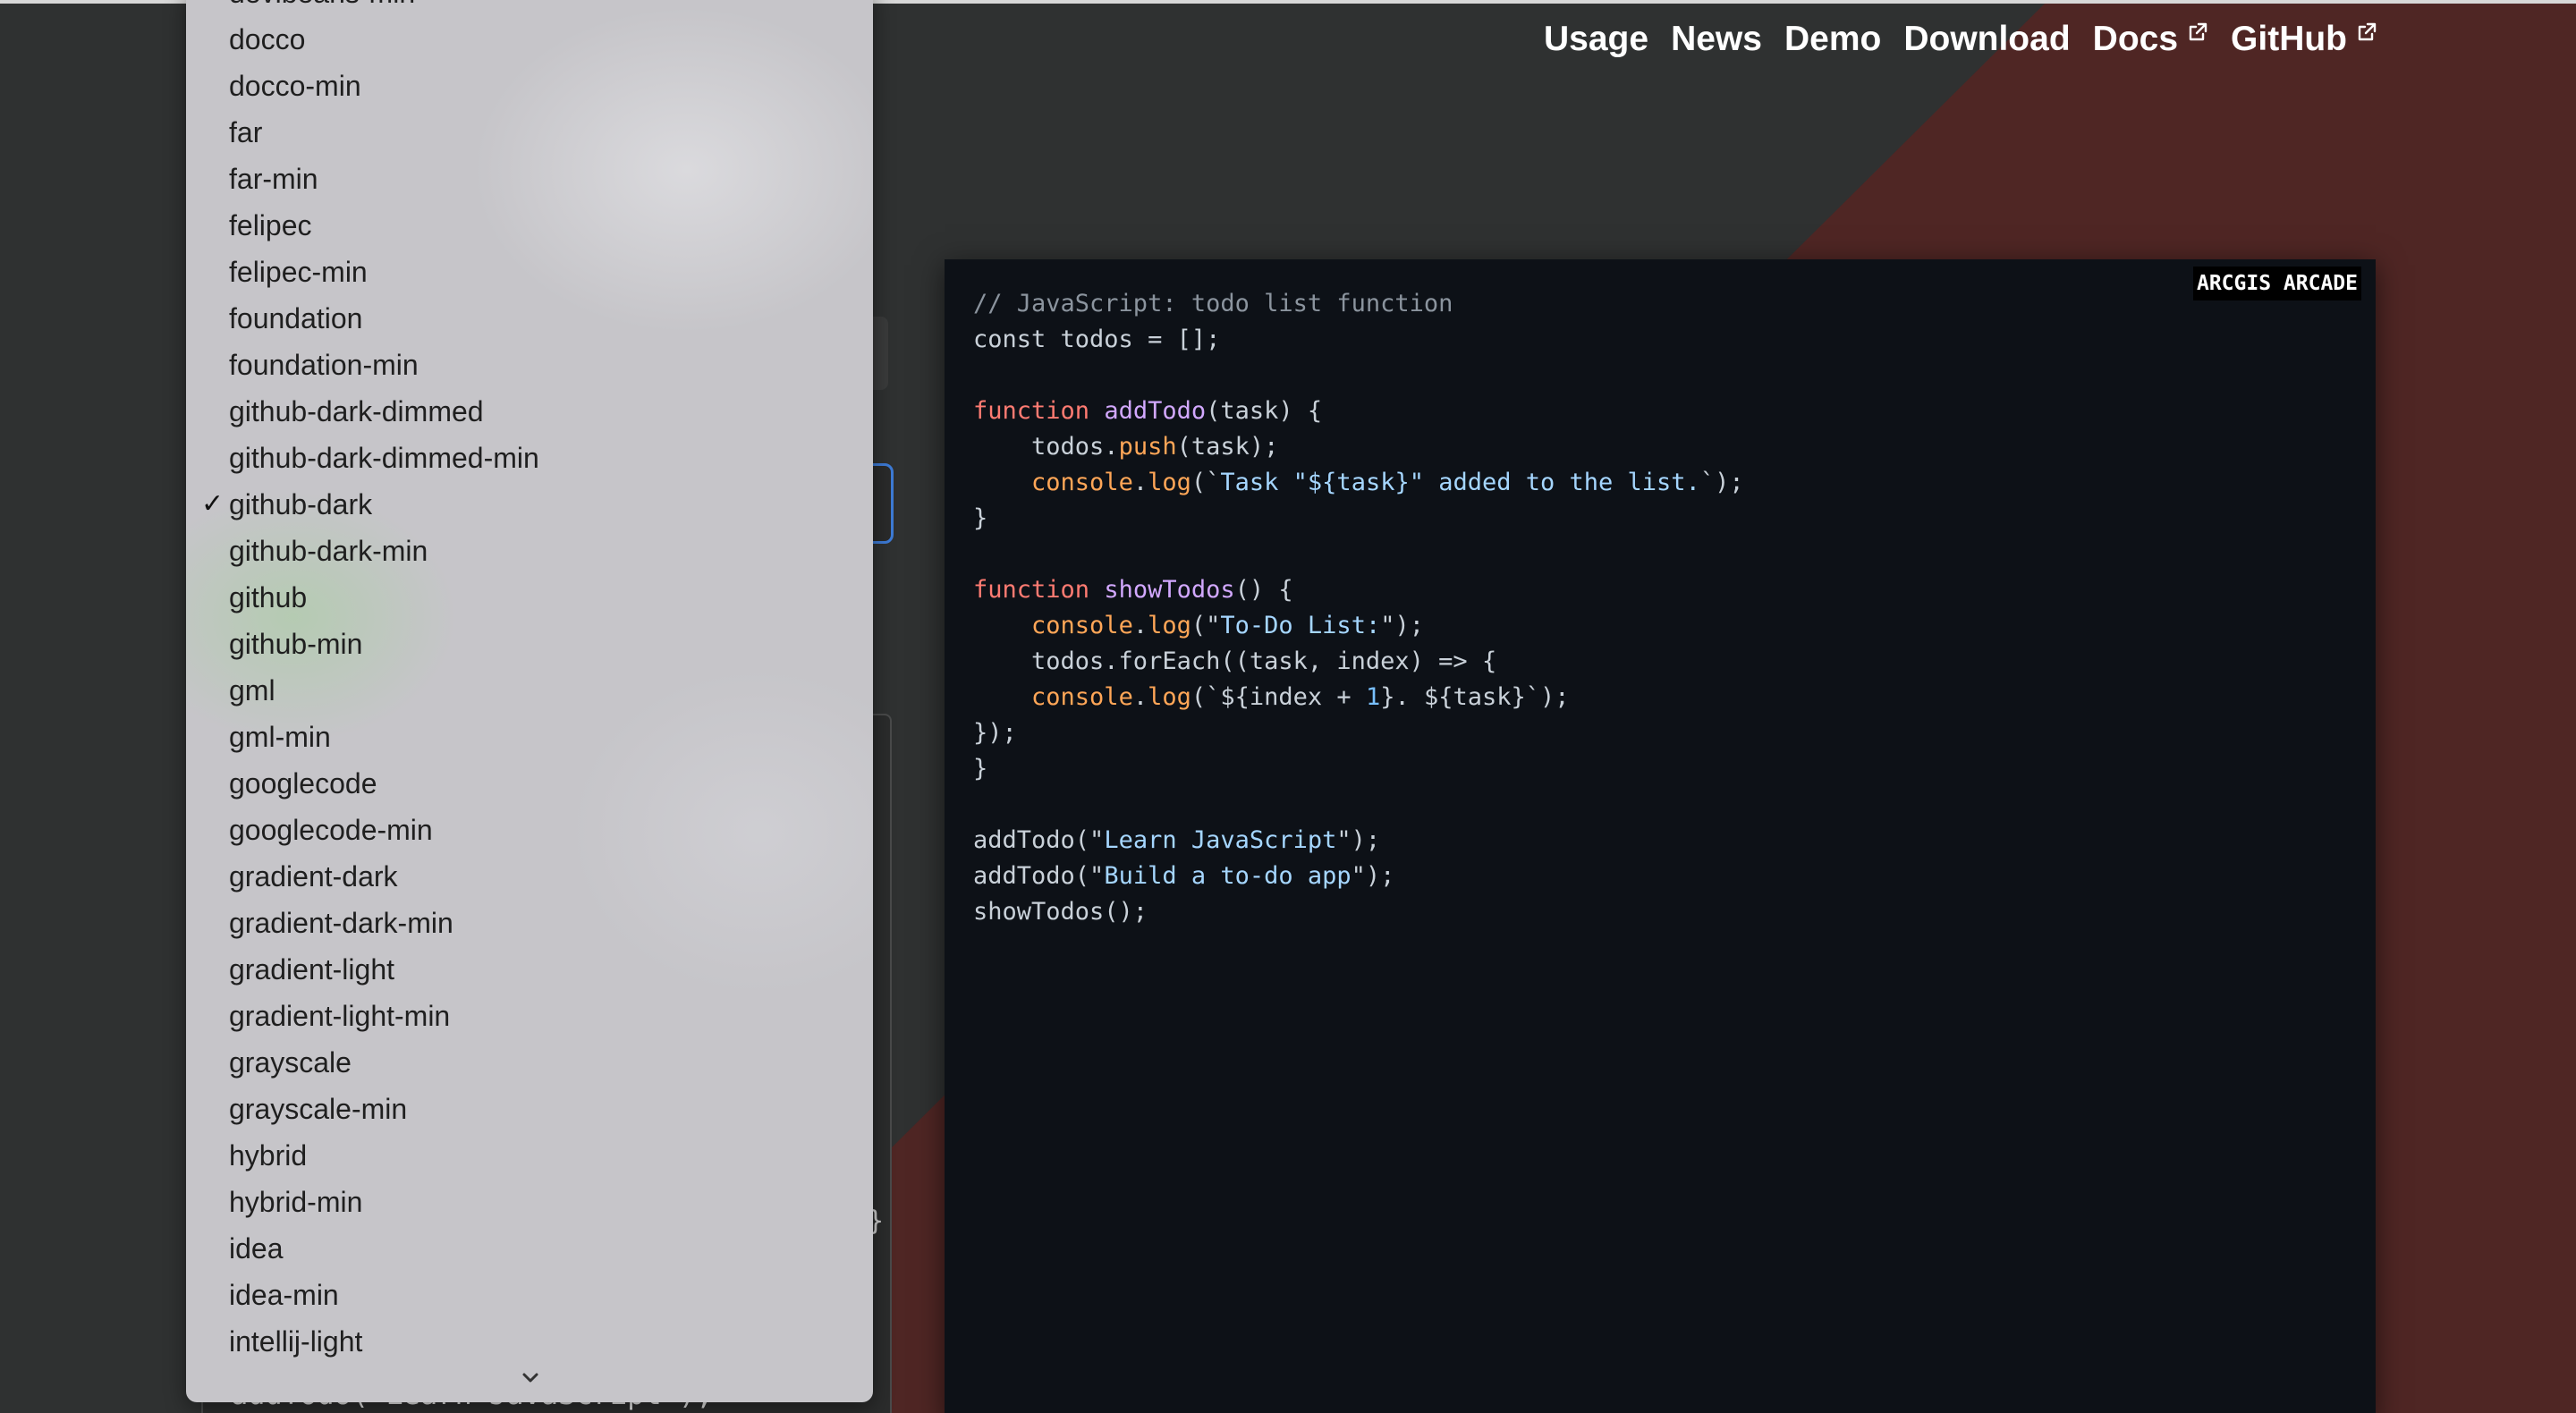  Describe the element at coordinates (1155, 411) in the screenshot. I see `code-token: addTodo` at that location.